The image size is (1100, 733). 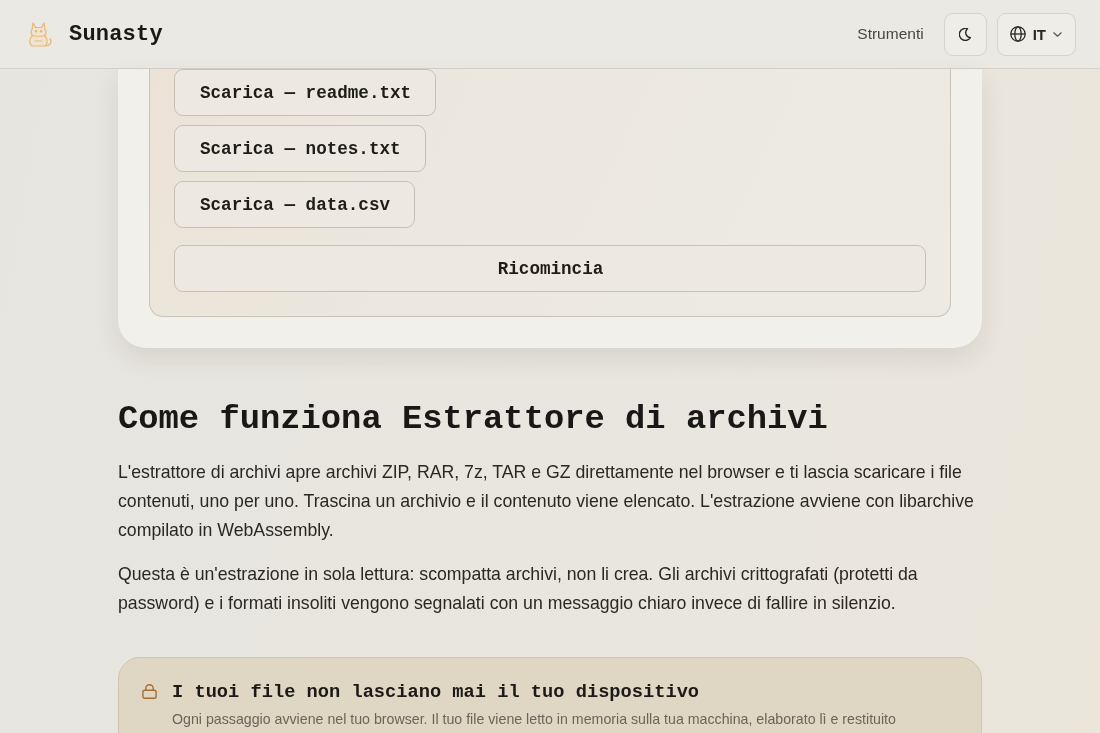 What do you see at coordinates (1017, 34) in the screenshot?
I see `globe-icon` at bounding box center [1017, 34].